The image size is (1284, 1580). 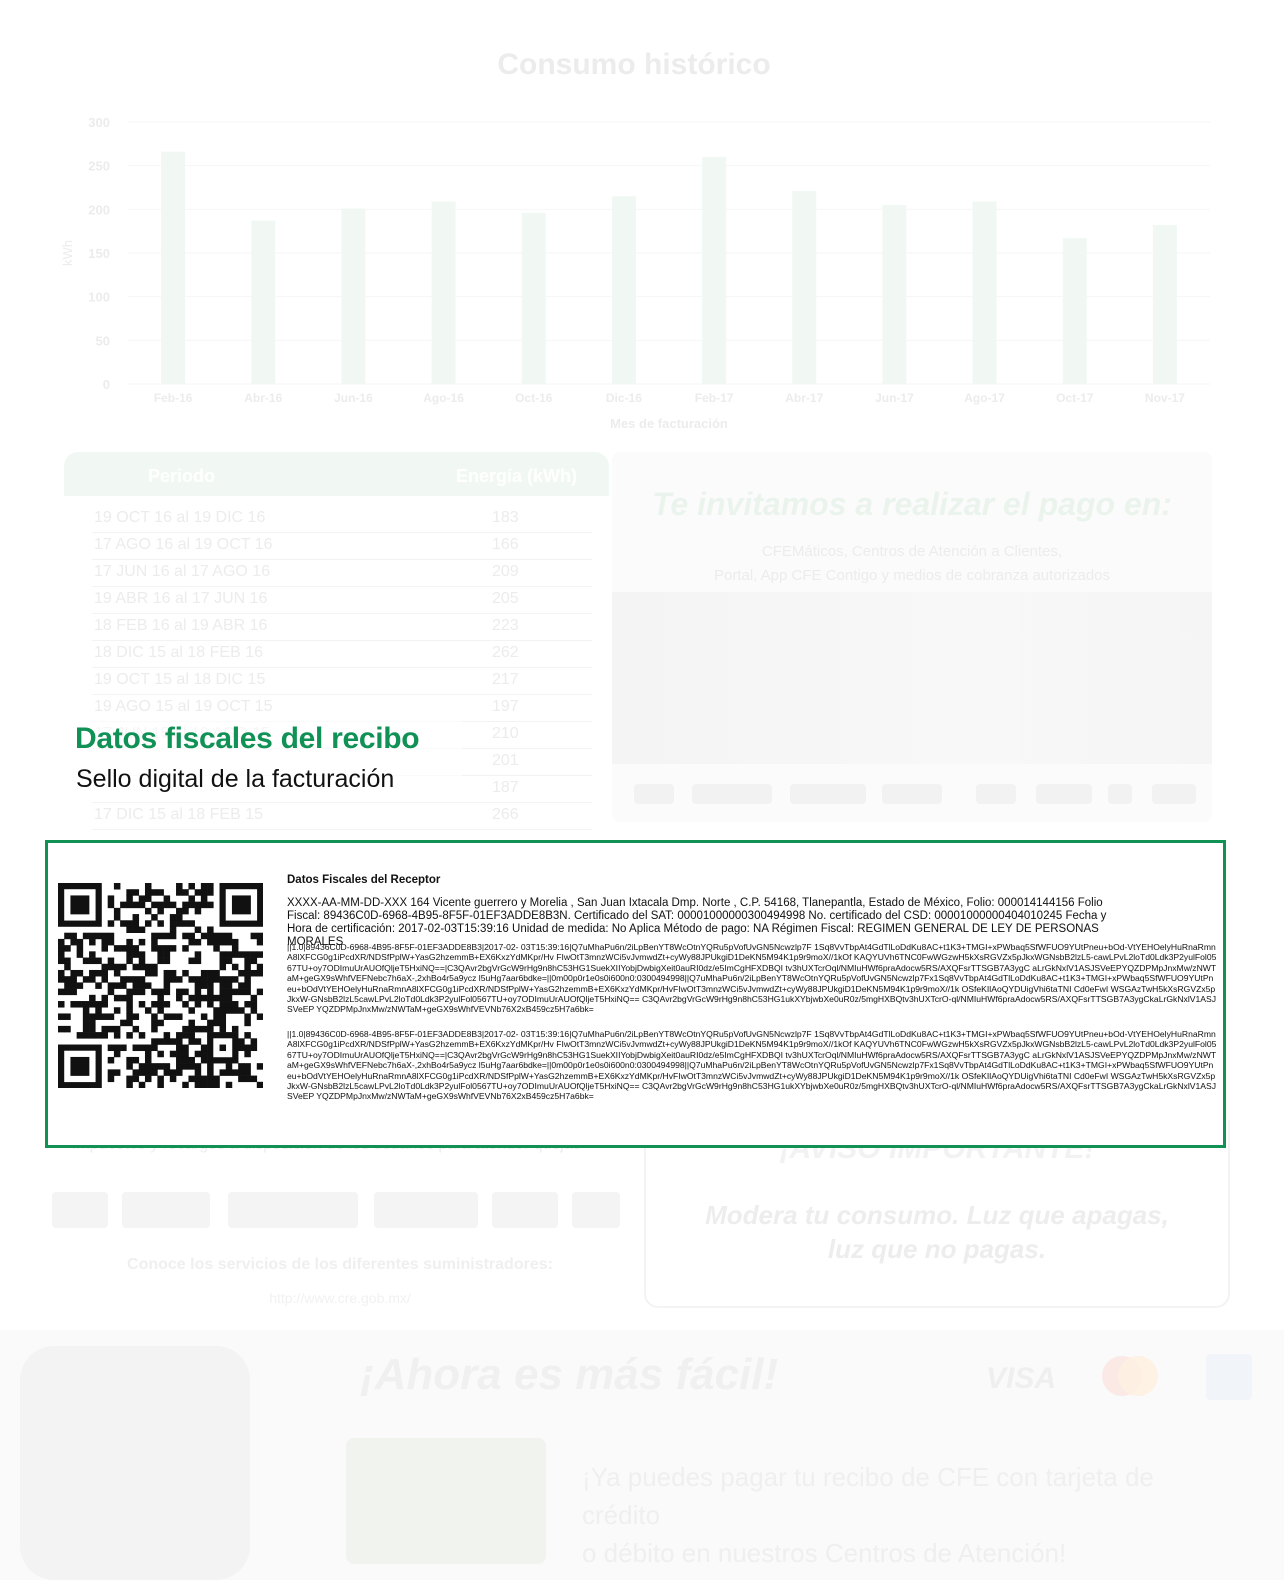 I want to click on history-row: 19 ABR 16 al 17 JUN 16 205, so click(x=342, y=600).